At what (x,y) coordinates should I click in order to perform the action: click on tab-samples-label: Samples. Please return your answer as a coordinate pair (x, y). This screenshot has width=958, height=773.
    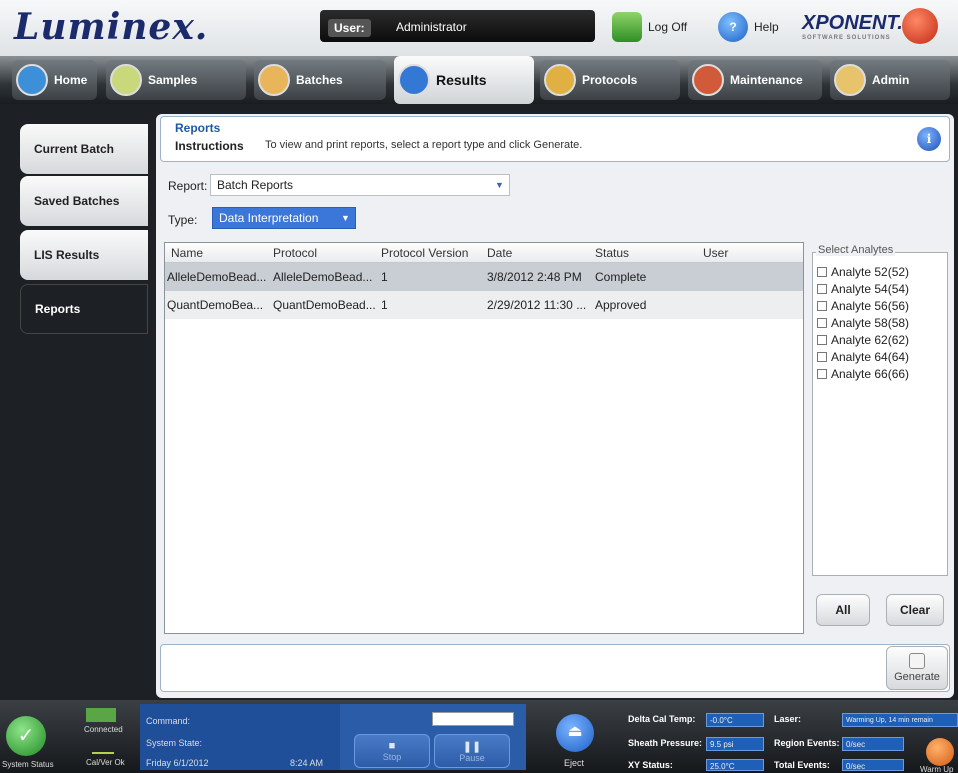
    Looking at the image, I should click on (173, 80).